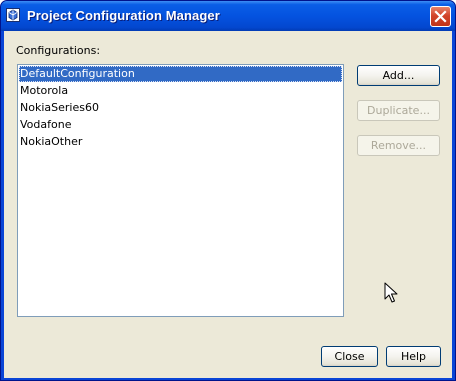 The width and height of the screenshot is (456, 381). I want to click on list-item: DefaultConfiguration, so click(180, 74).